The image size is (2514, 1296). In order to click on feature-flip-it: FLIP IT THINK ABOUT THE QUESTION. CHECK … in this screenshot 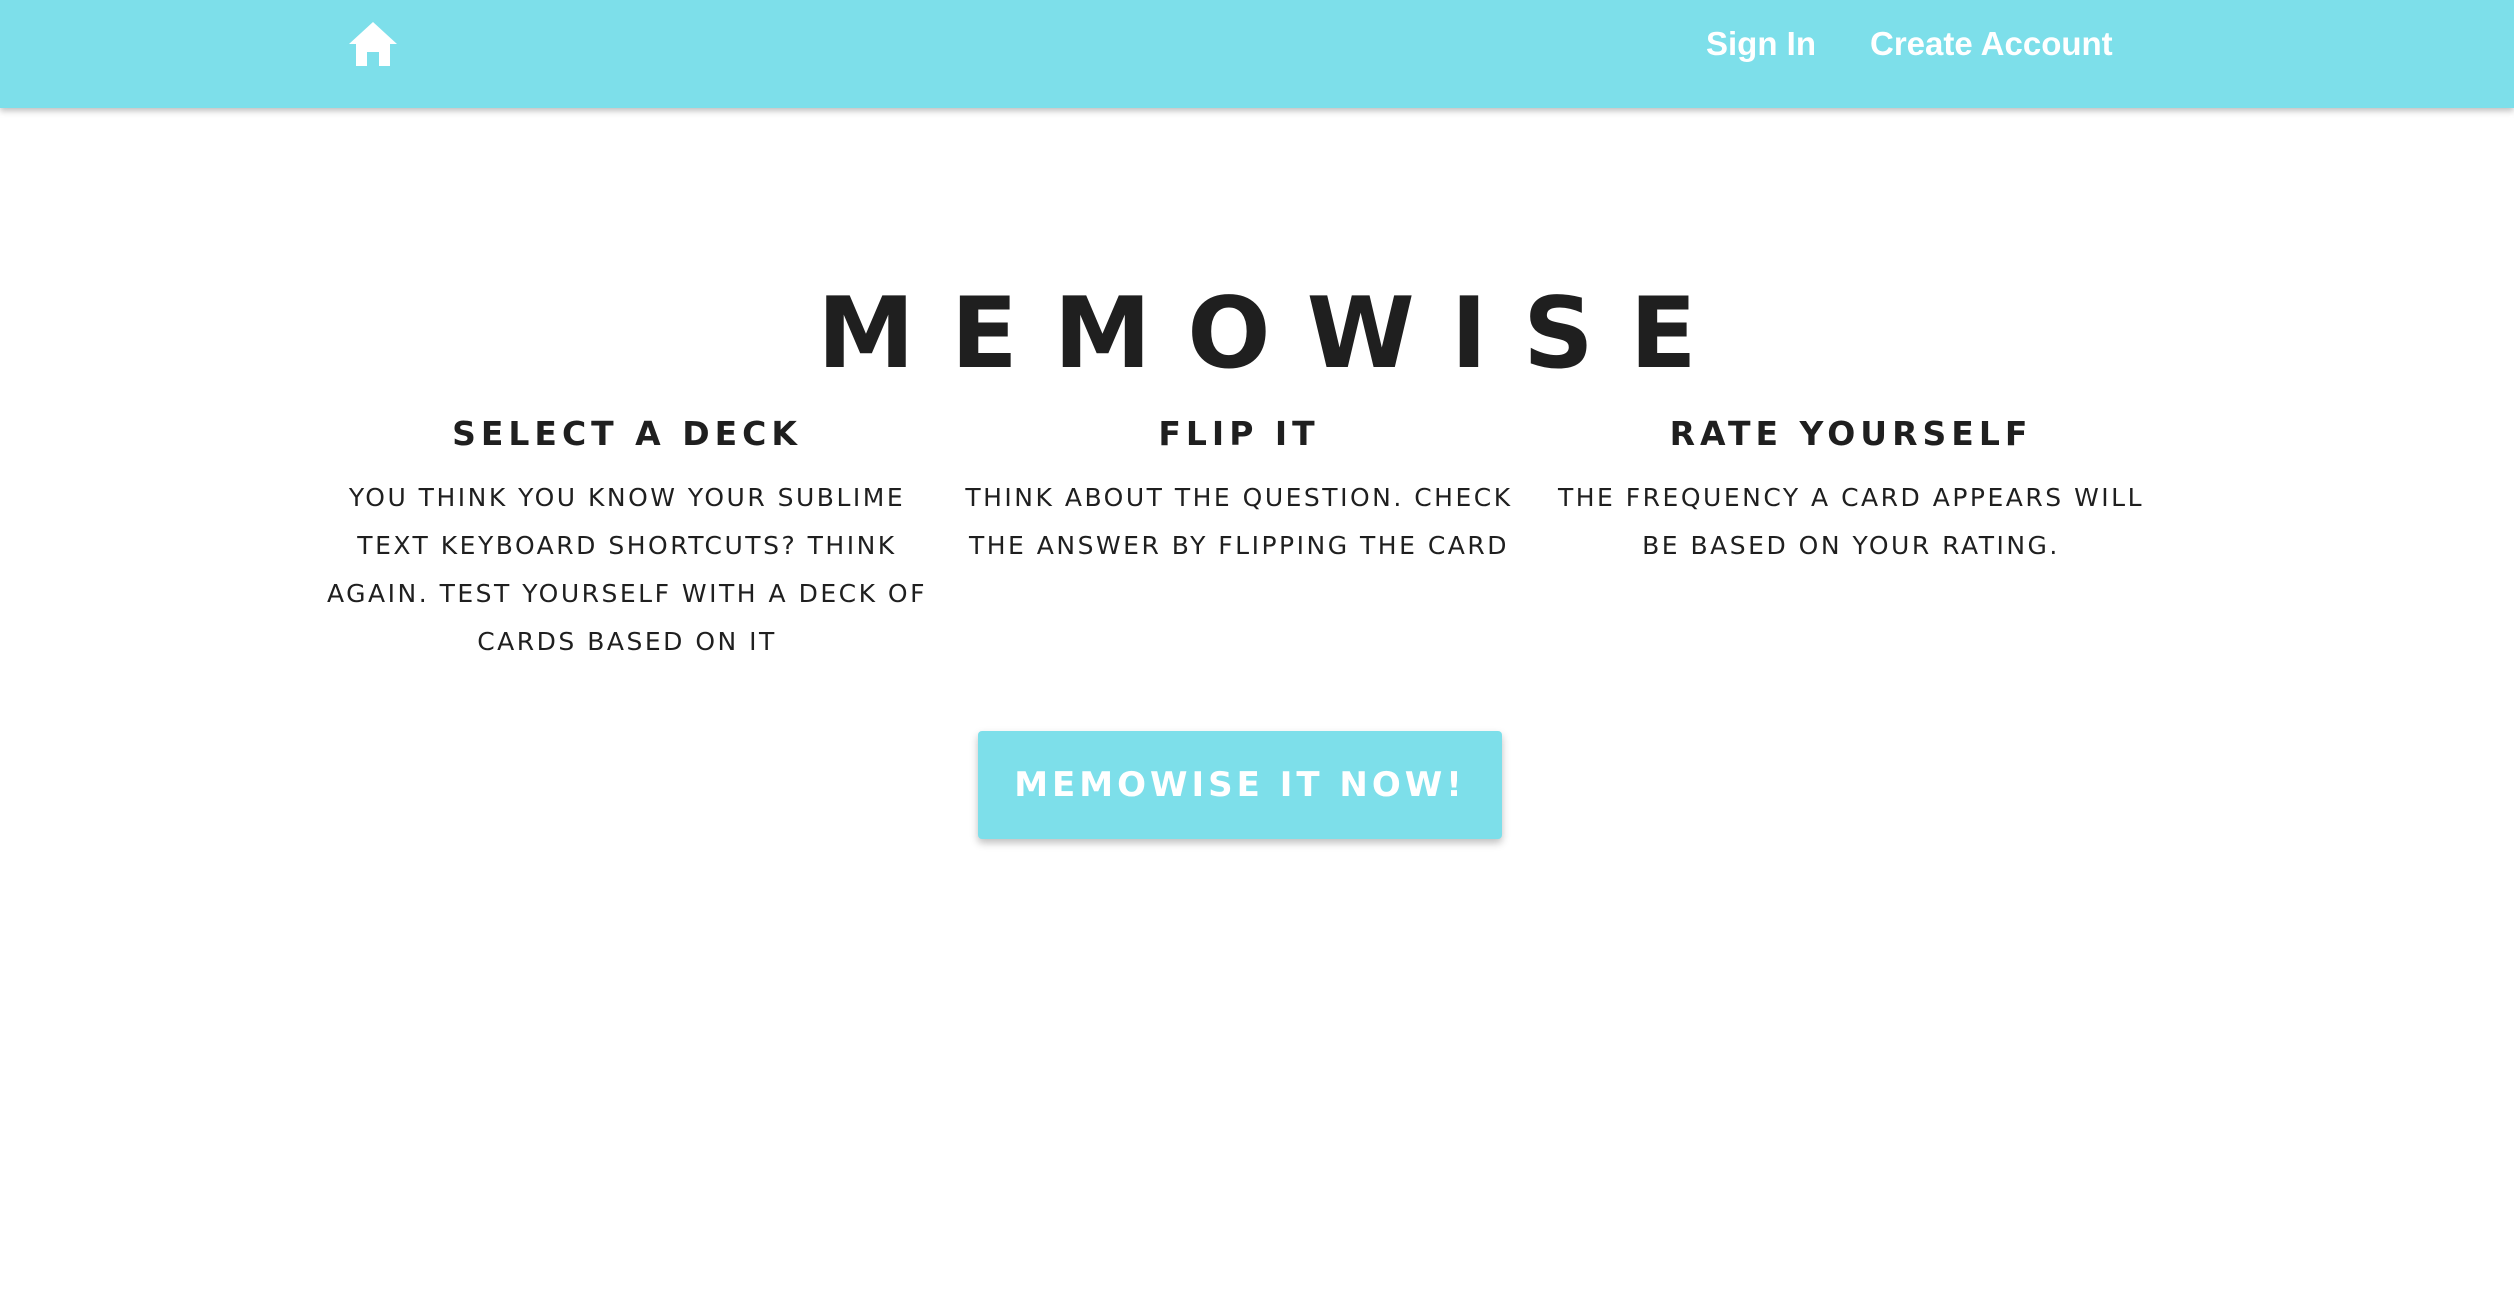, I will do `click(1239, 488)`.